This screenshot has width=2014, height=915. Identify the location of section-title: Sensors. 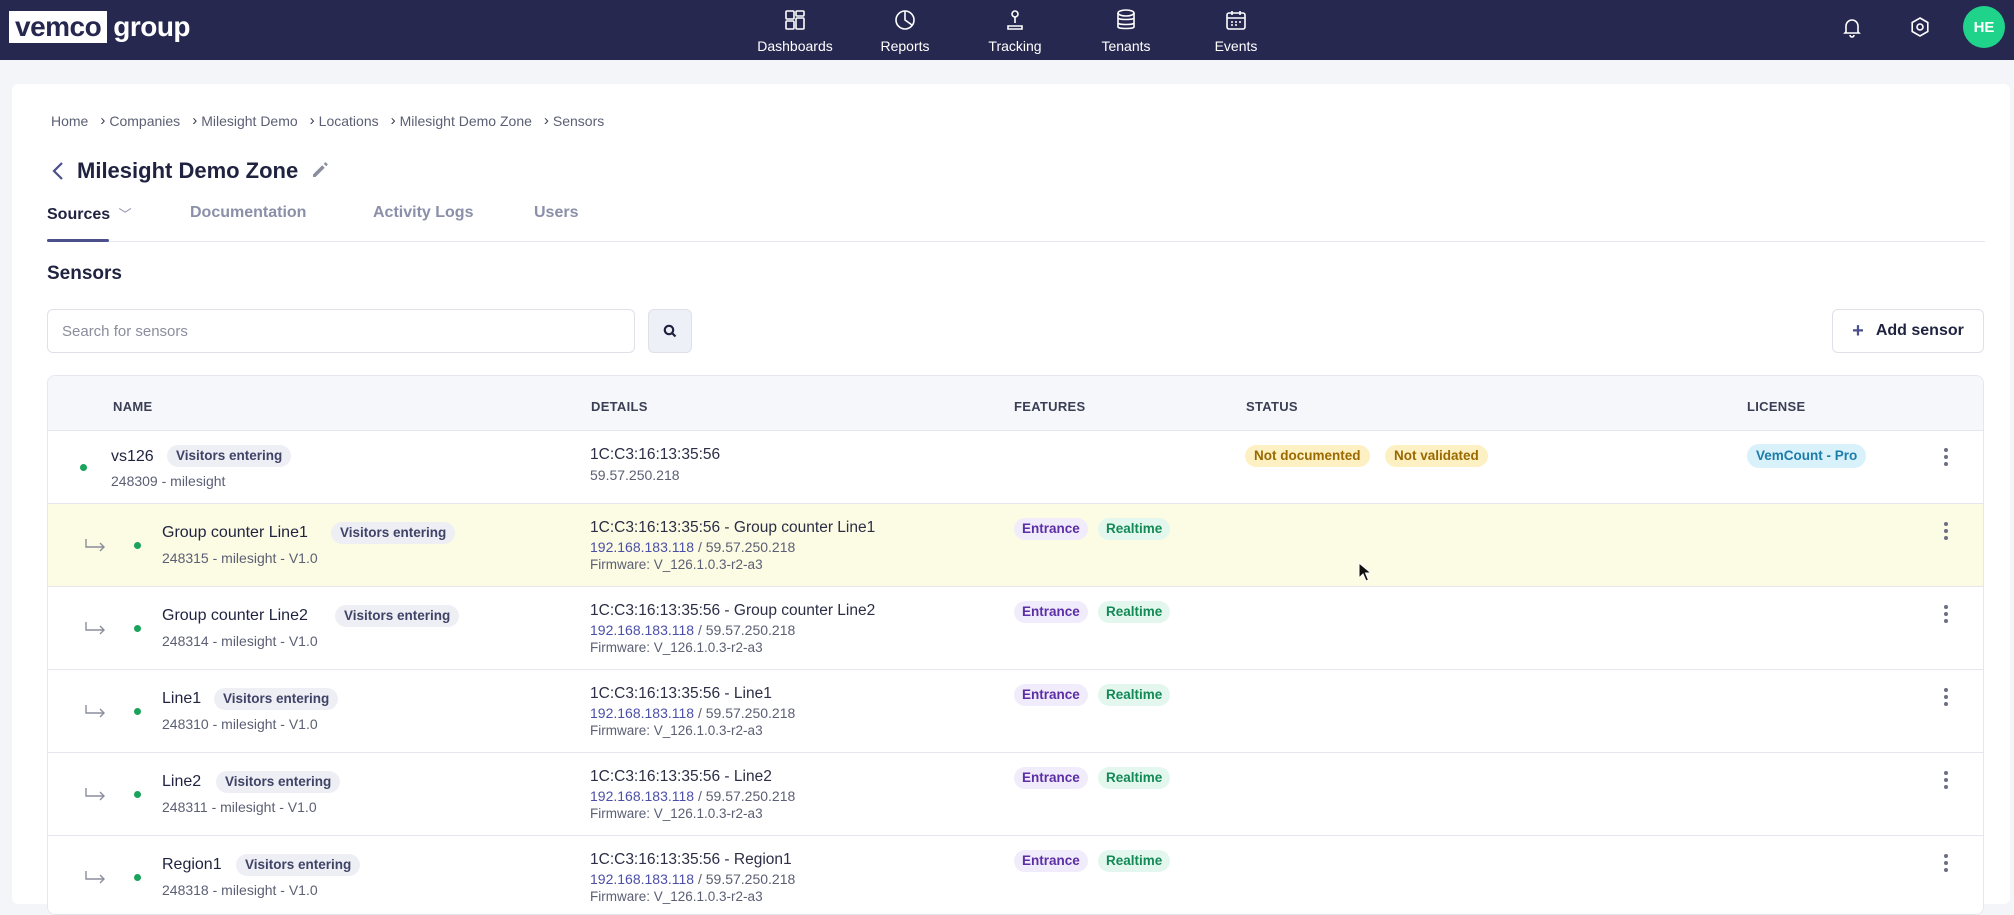
(84, 273).